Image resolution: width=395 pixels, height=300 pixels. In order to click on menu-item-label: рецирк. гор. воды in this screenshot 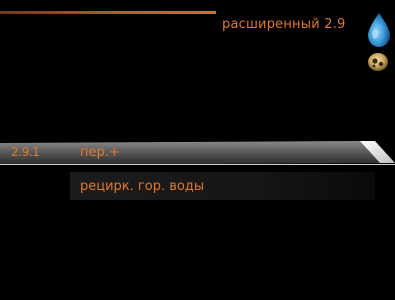, I will do `click(142, 186)`.